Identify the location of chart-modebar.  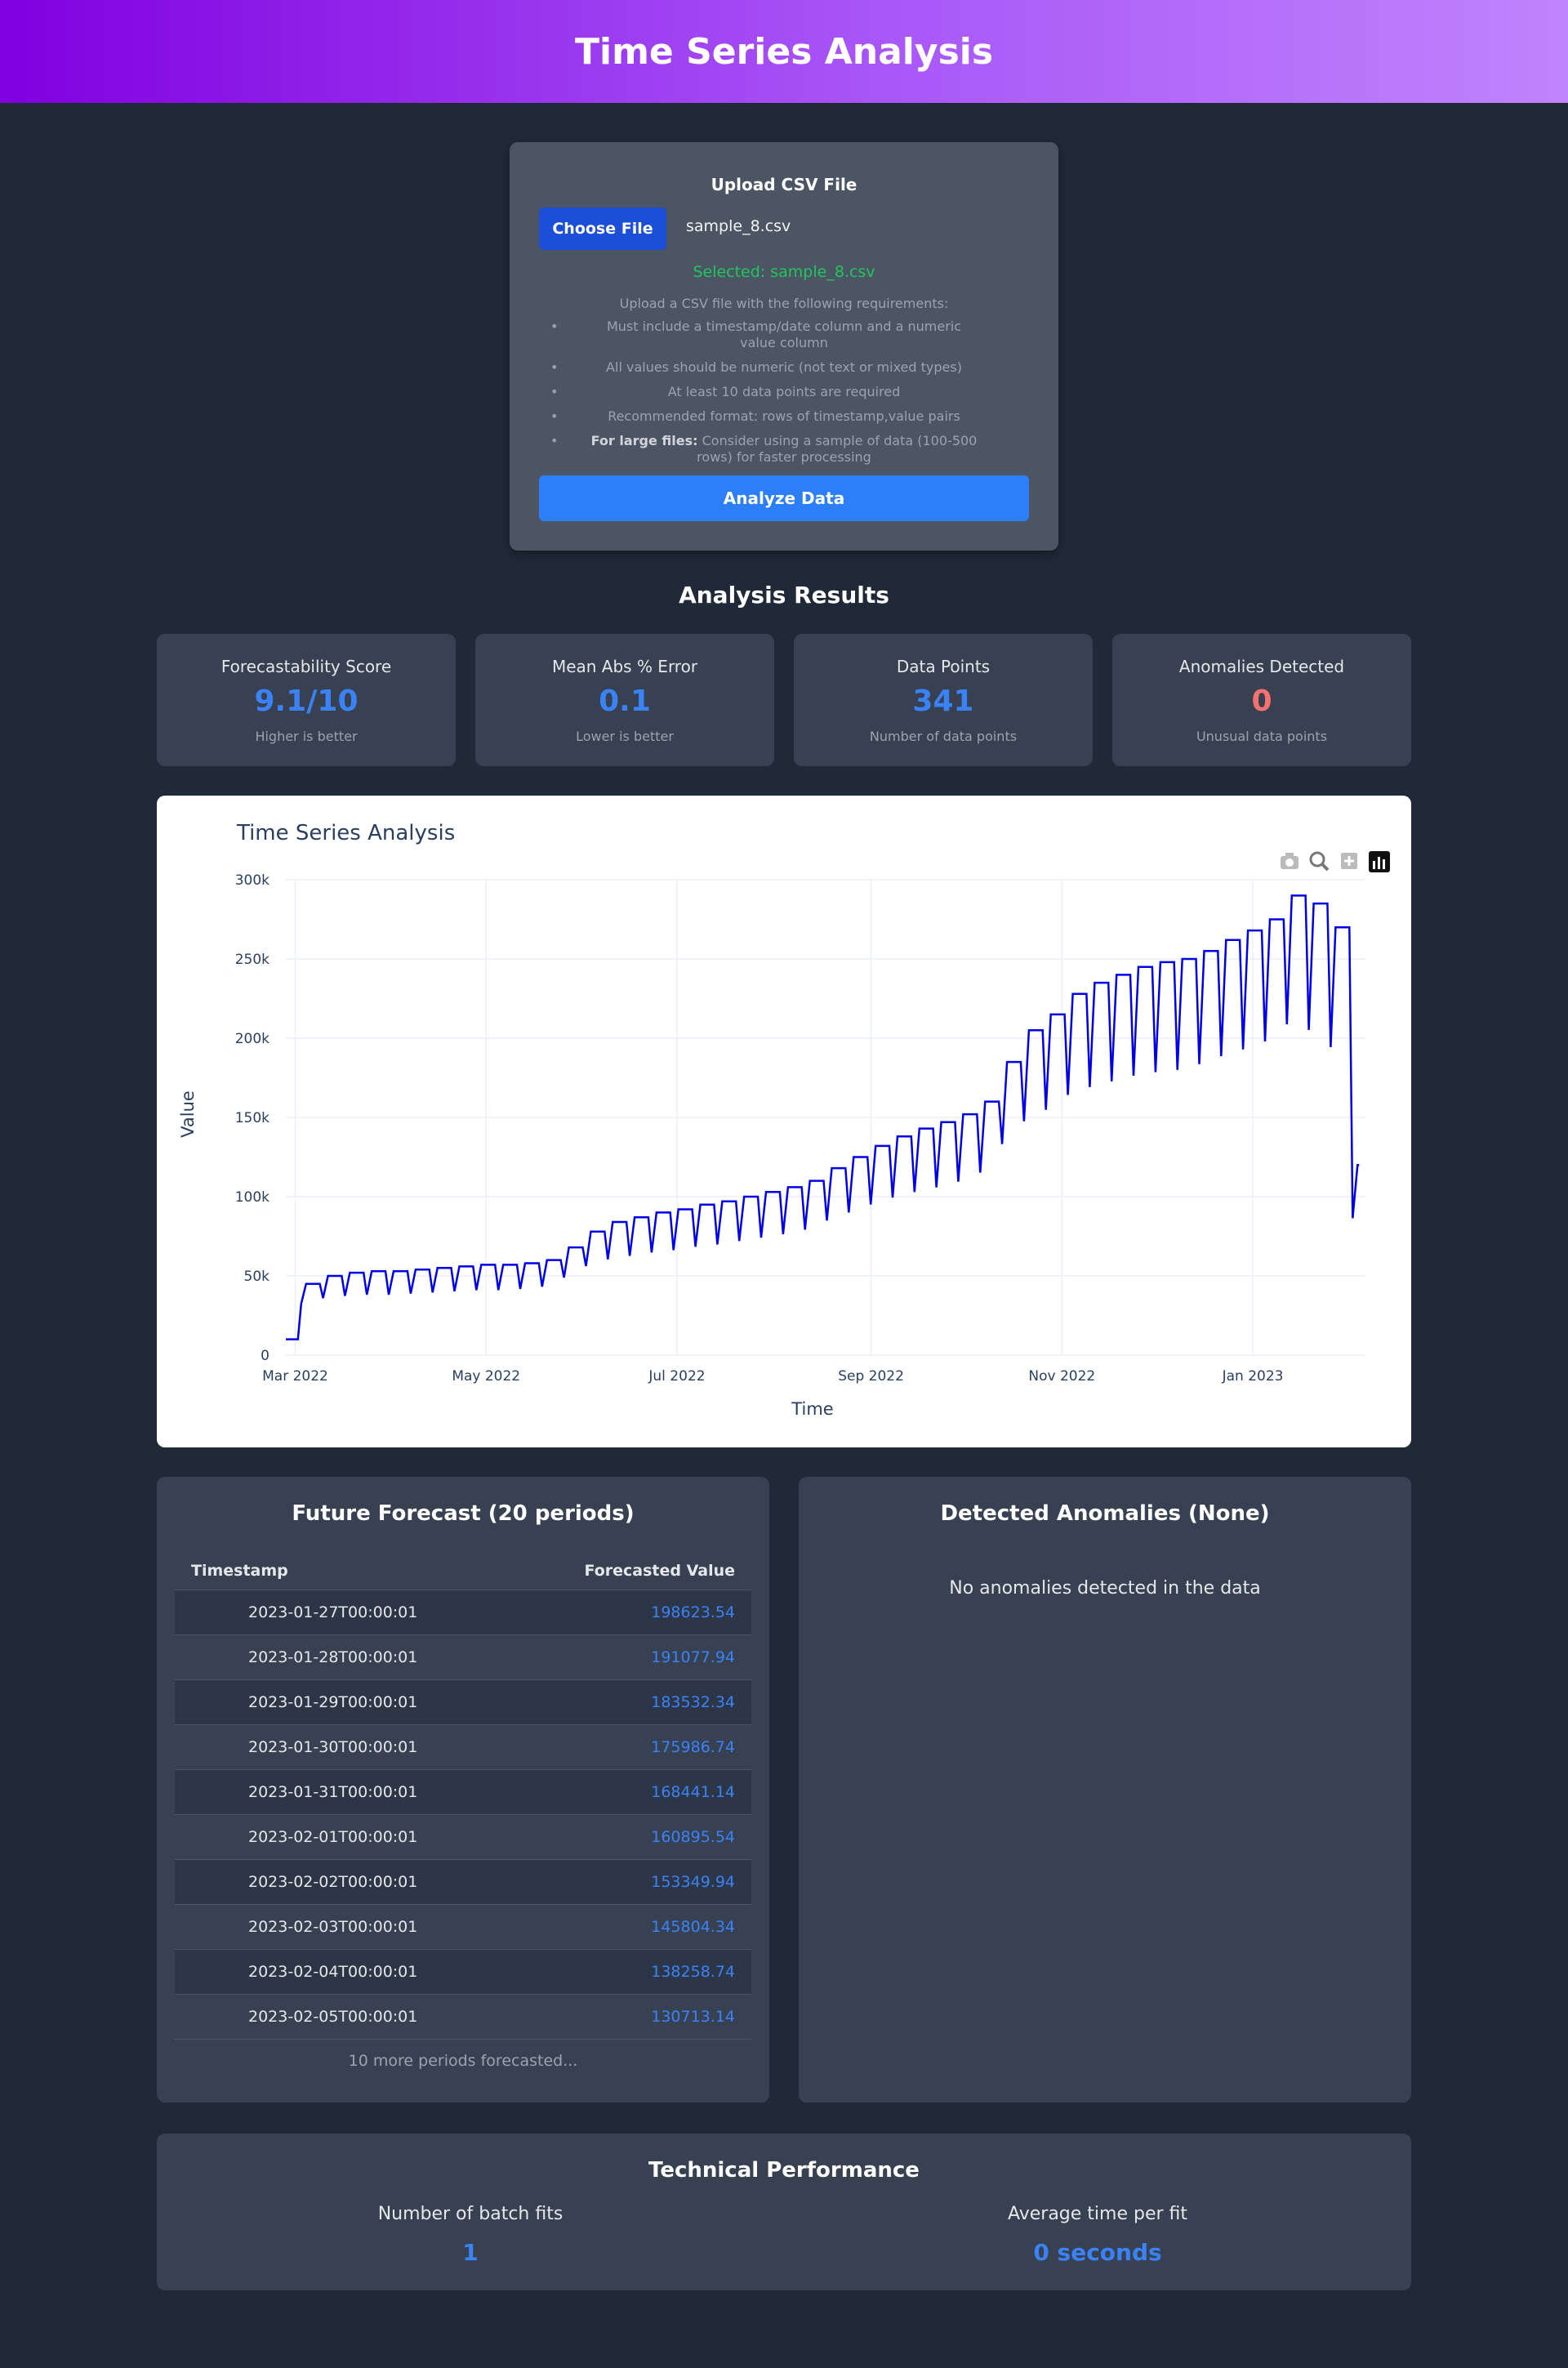
(1335, 861).